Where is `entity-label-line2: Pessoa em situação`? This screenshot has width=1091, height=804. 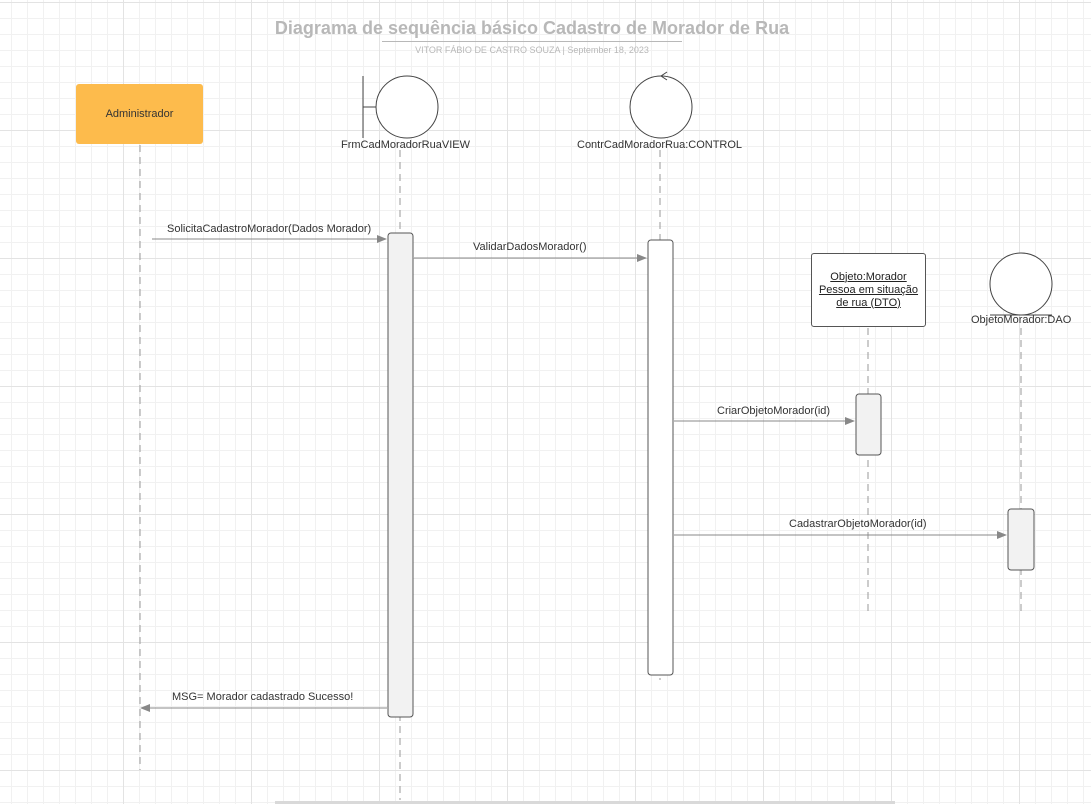
entity-label-line2: Pessoa em situação is located at coordinates (868, 289).